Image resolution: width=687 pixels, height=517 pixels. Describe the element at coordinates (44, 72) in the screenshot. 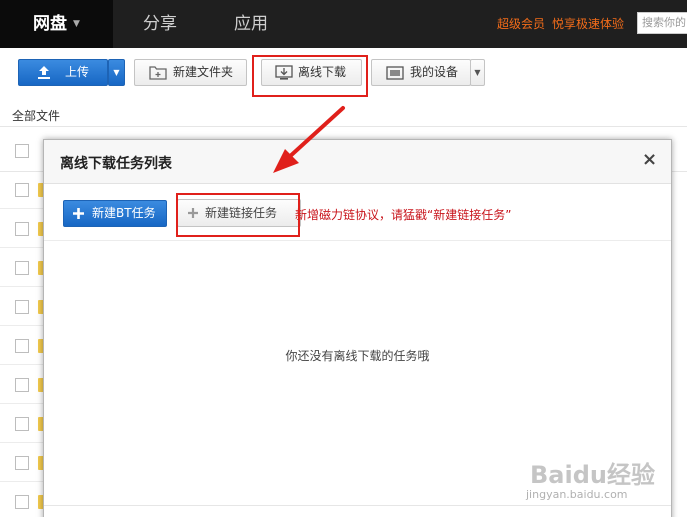

I see `upload-icon` at that location.